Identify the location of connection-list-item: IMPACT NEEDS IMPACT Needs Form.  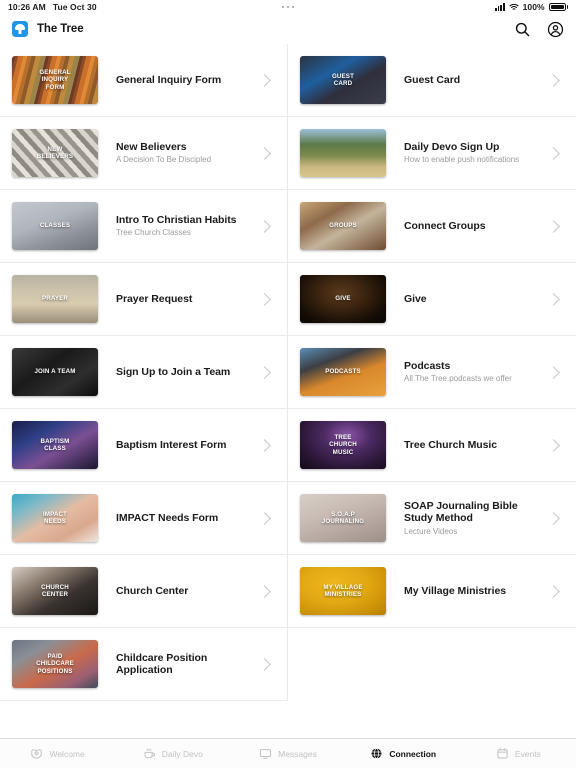
(144, 518).